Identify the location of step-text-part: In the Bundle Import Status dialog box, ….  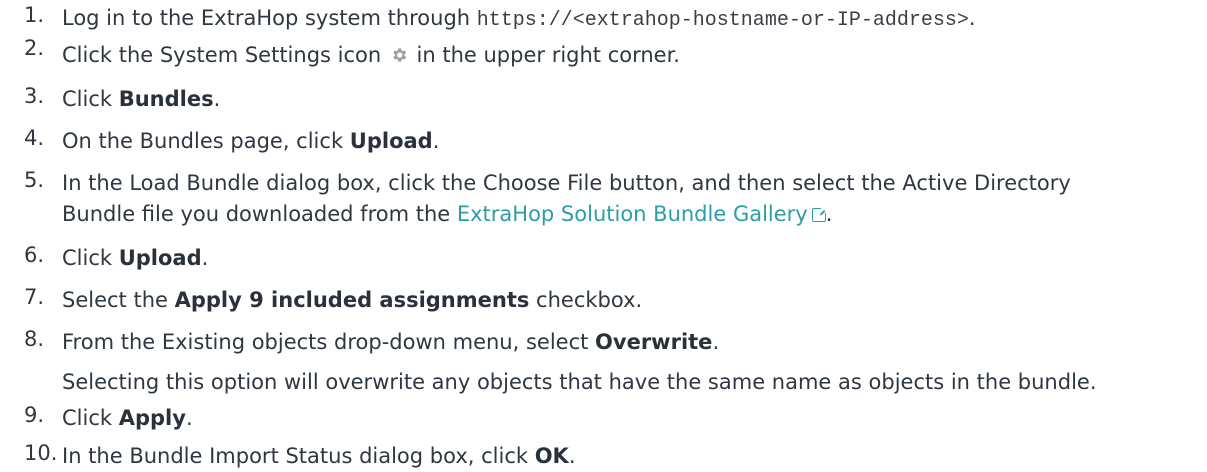
(298, 456).